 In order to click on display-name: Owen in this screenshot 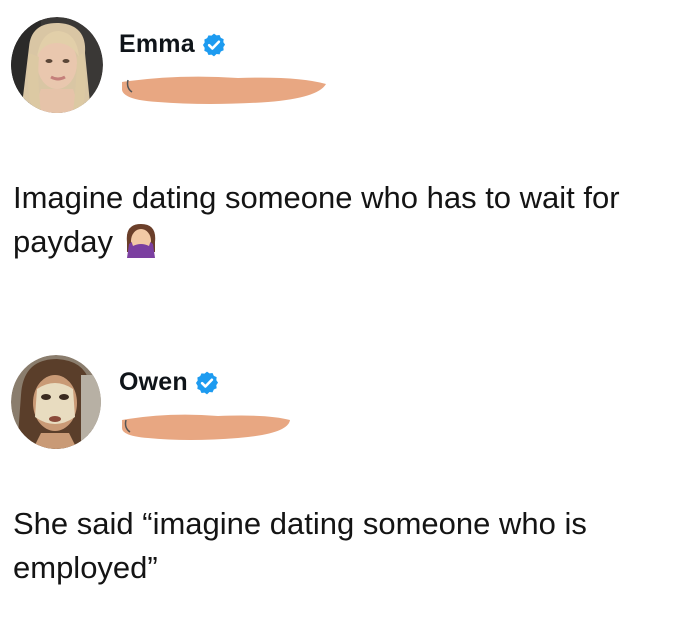, I will do `click(153, 382)`.